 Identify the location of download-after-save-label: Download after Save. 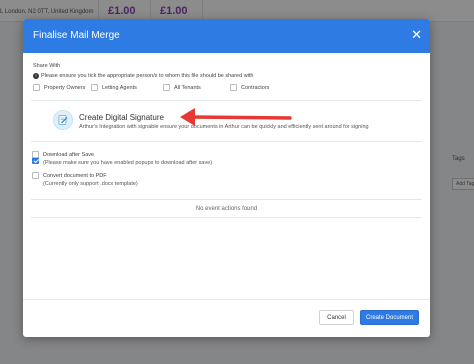
(69, 154).